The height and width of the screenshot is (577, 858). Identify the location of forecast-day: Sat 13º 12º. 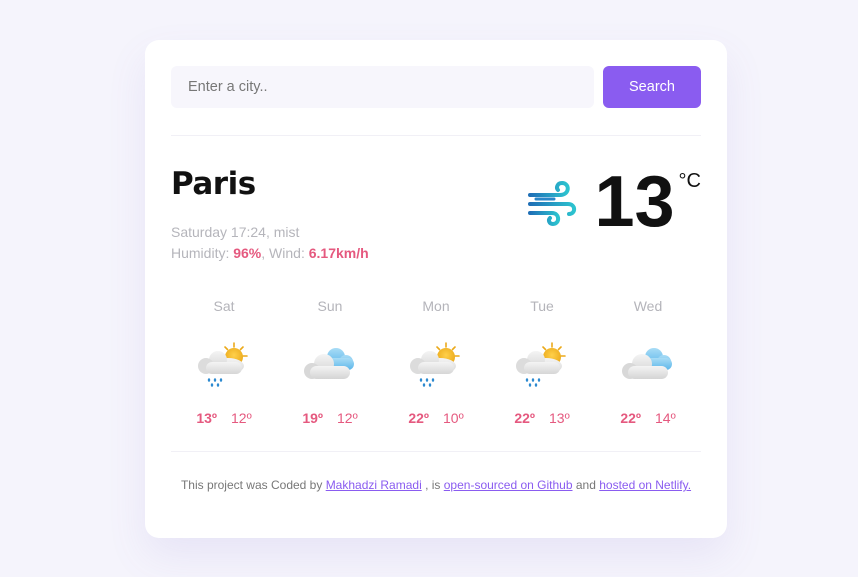
(224, 356).